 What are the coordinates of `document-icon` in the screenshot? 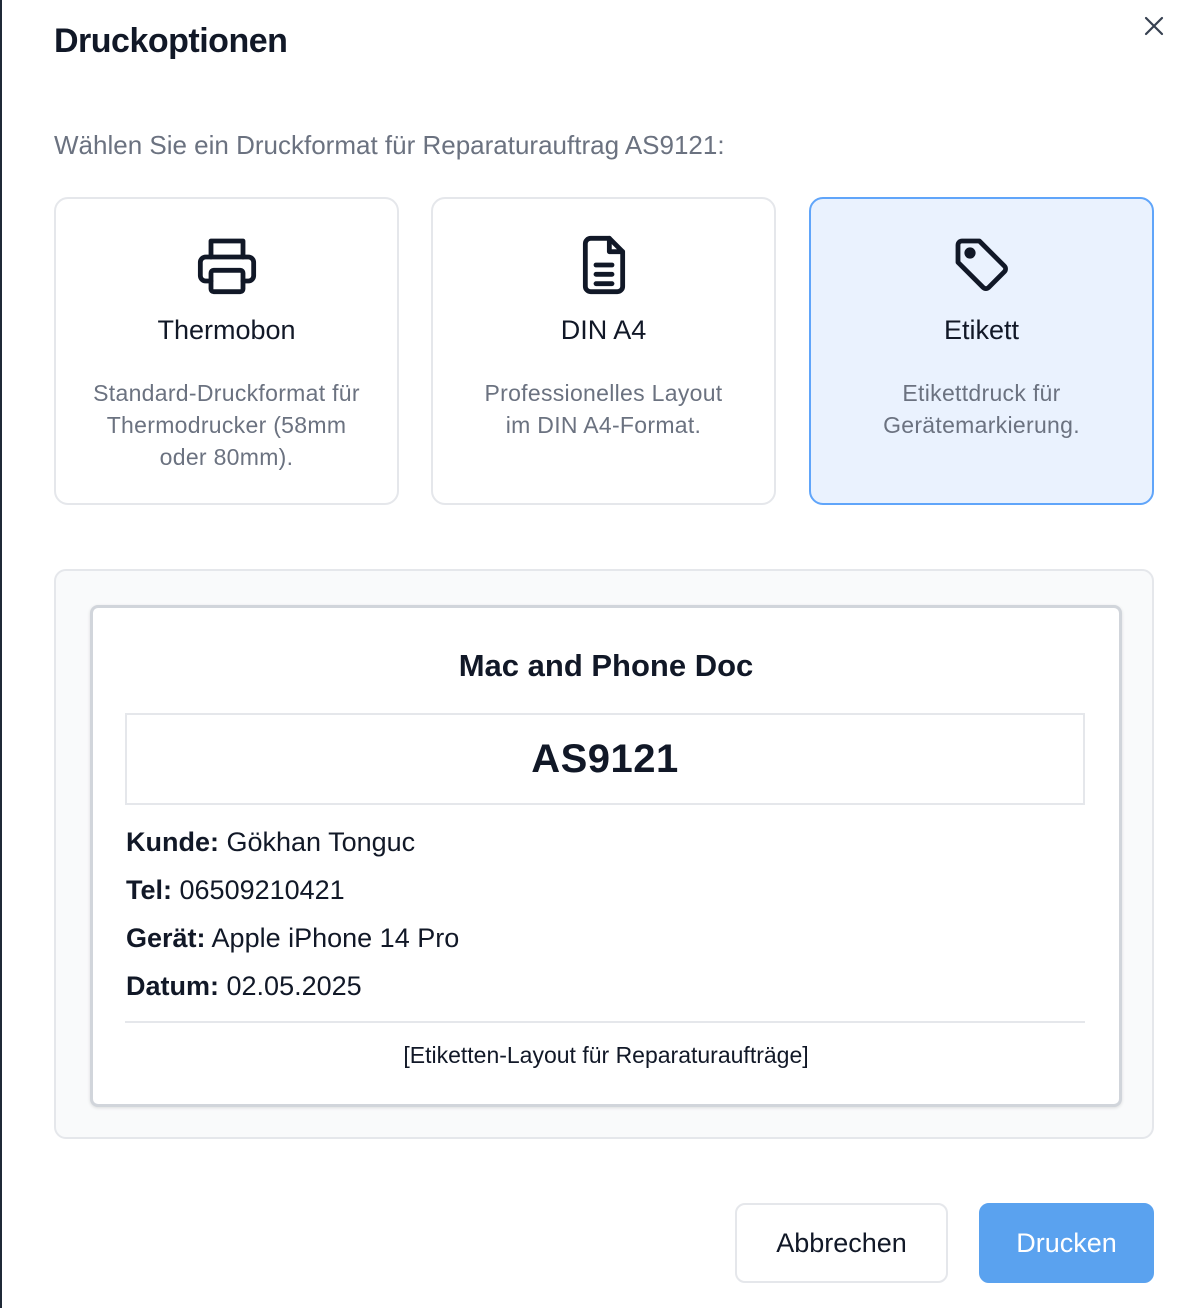 It's located at (603, 265).